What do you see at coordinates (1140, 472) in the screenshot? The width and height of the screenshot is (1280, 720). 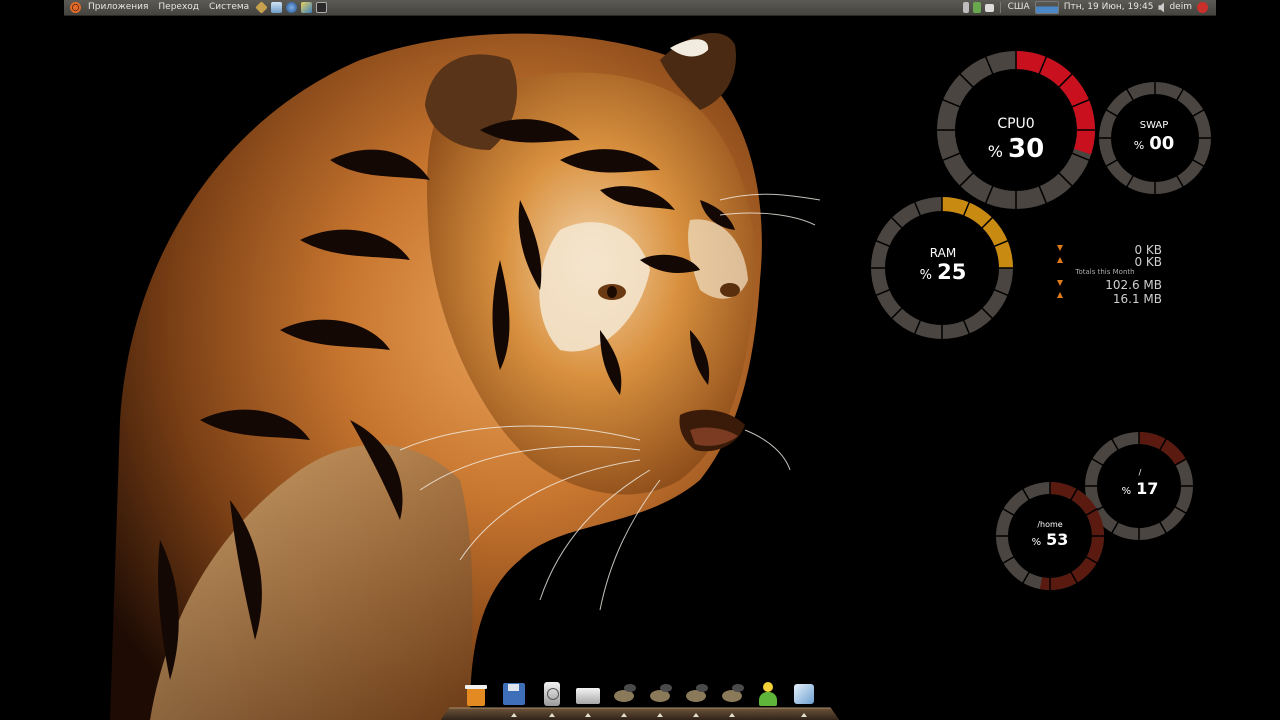 I see `root-disk-label: /` at bounding box center [1140, 472].